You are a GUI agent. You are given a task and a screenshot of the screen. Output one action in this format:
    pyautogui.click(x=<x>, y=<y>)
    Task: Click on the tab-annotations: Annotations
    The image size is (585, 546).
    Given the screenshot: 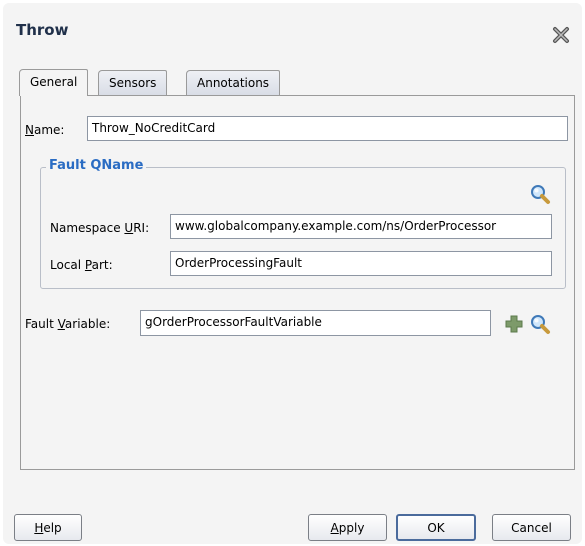 What is the action you would take?
    pyautogui.click(x=233, y=82)
    